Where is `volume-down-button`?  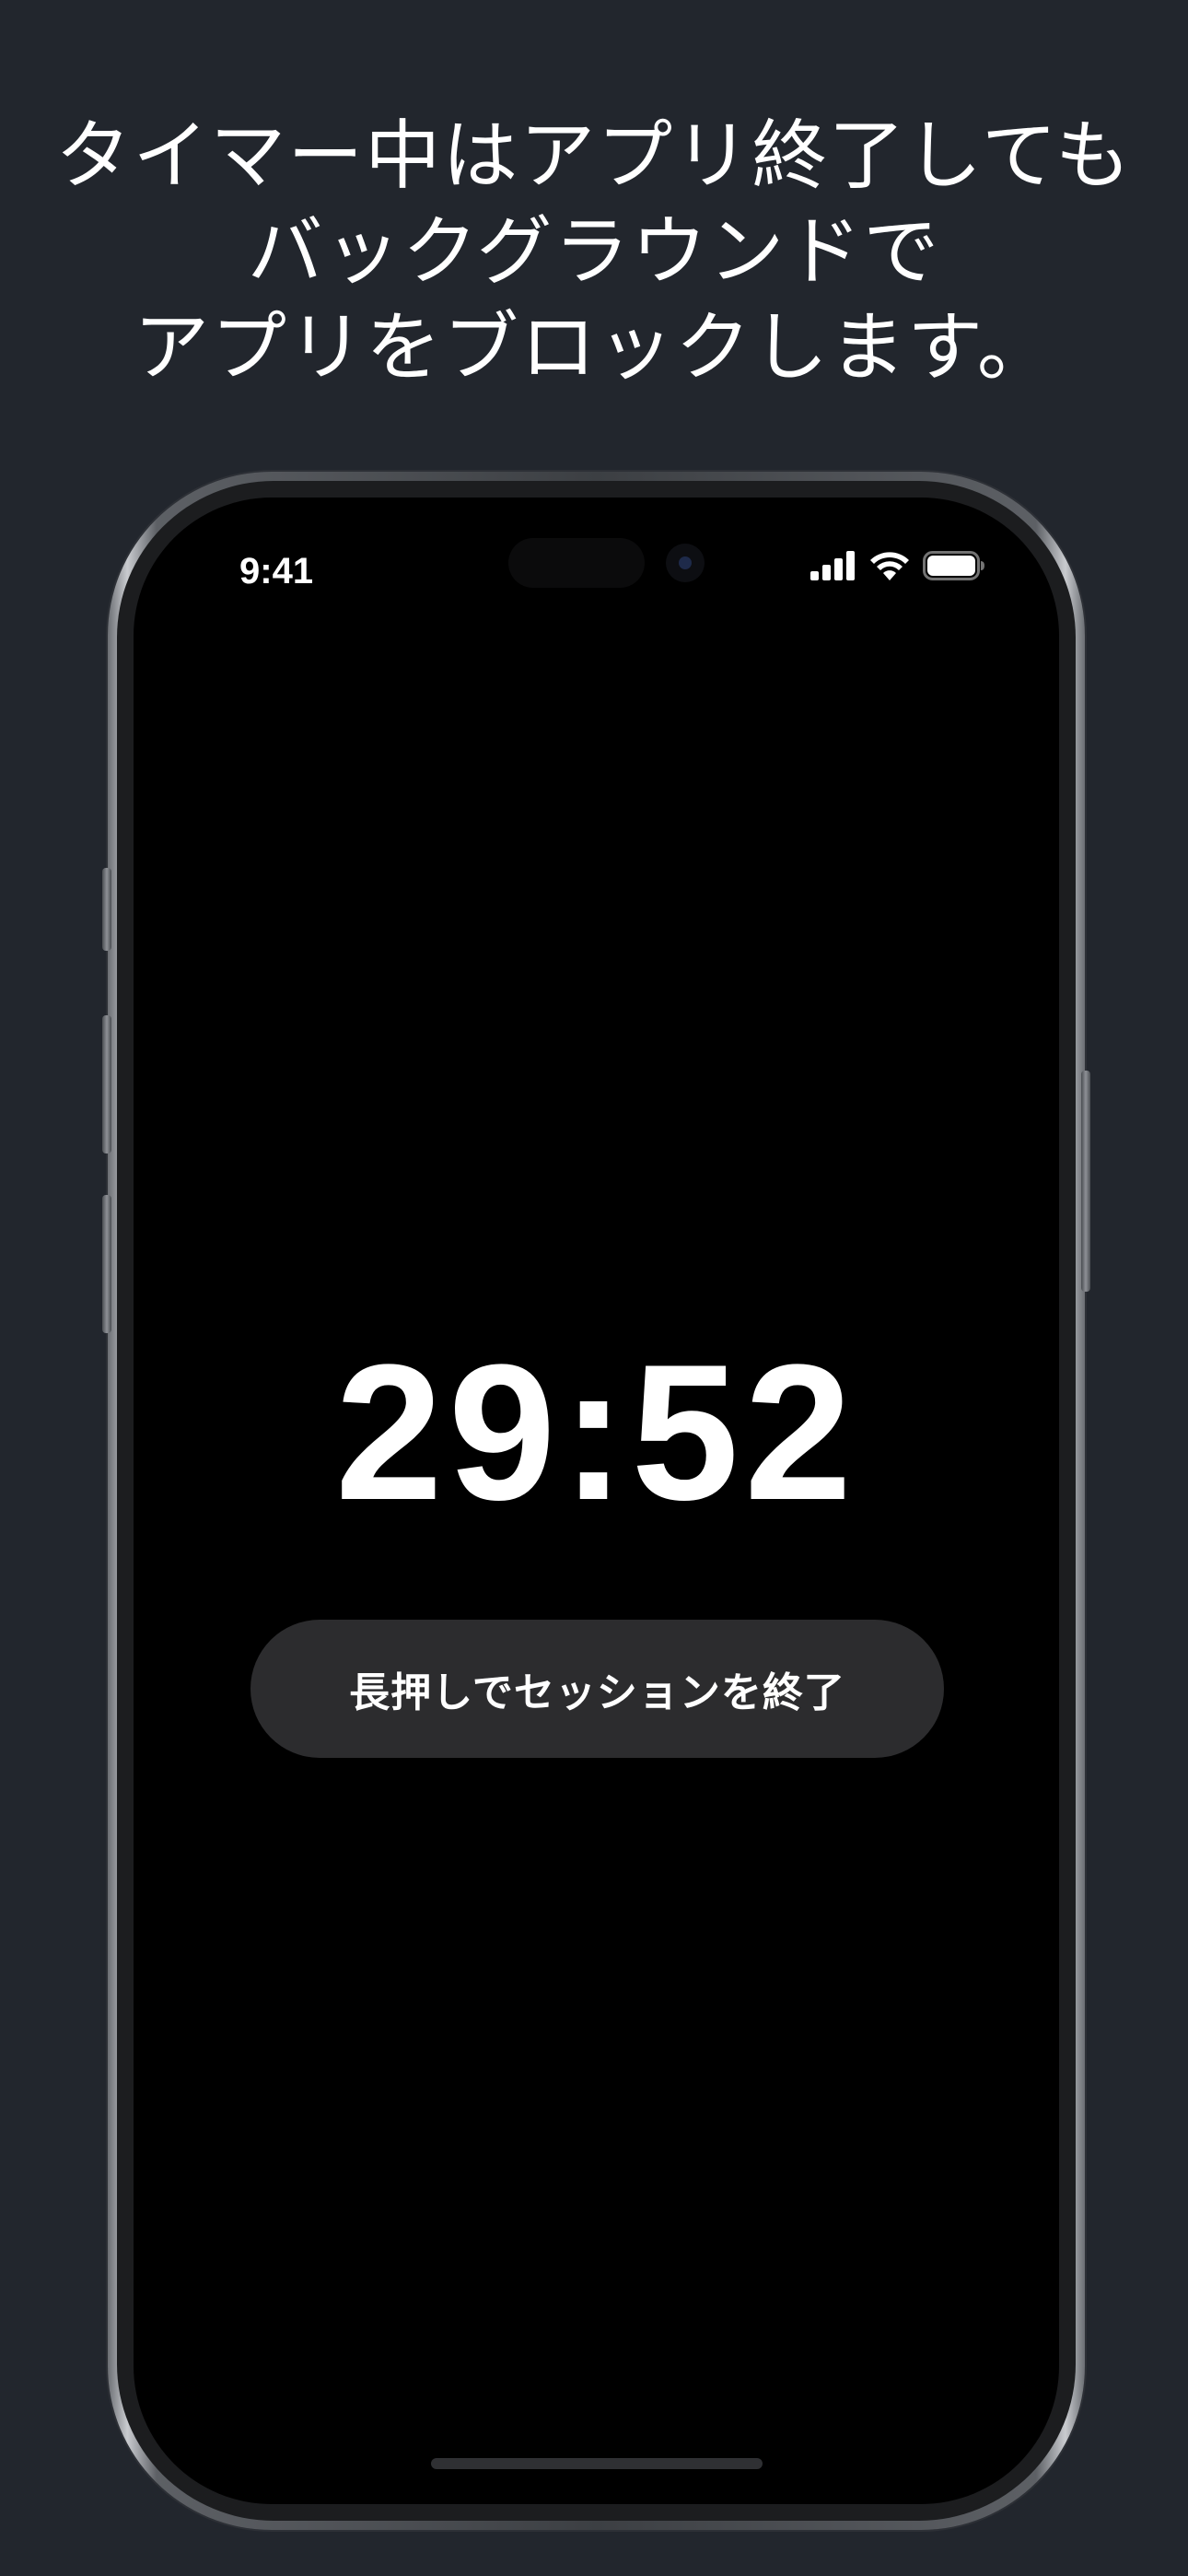
volume-down-button is located at coordinates (106, 1264).